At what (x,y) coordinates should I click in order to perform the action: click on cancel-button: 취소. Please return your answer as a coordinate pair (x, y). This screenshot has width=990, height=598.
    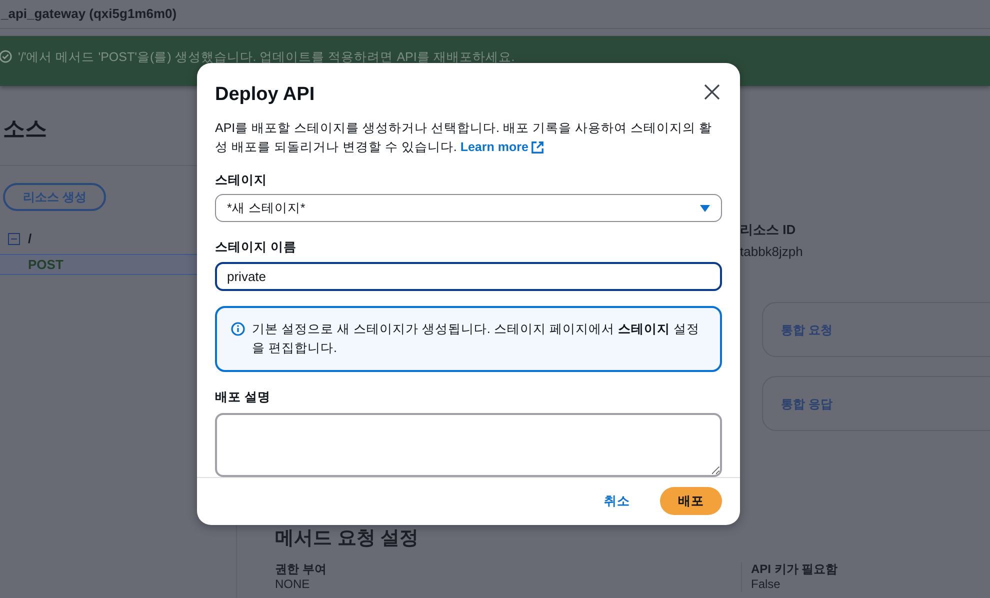
    Looking at the image, I should click on (617, 501).